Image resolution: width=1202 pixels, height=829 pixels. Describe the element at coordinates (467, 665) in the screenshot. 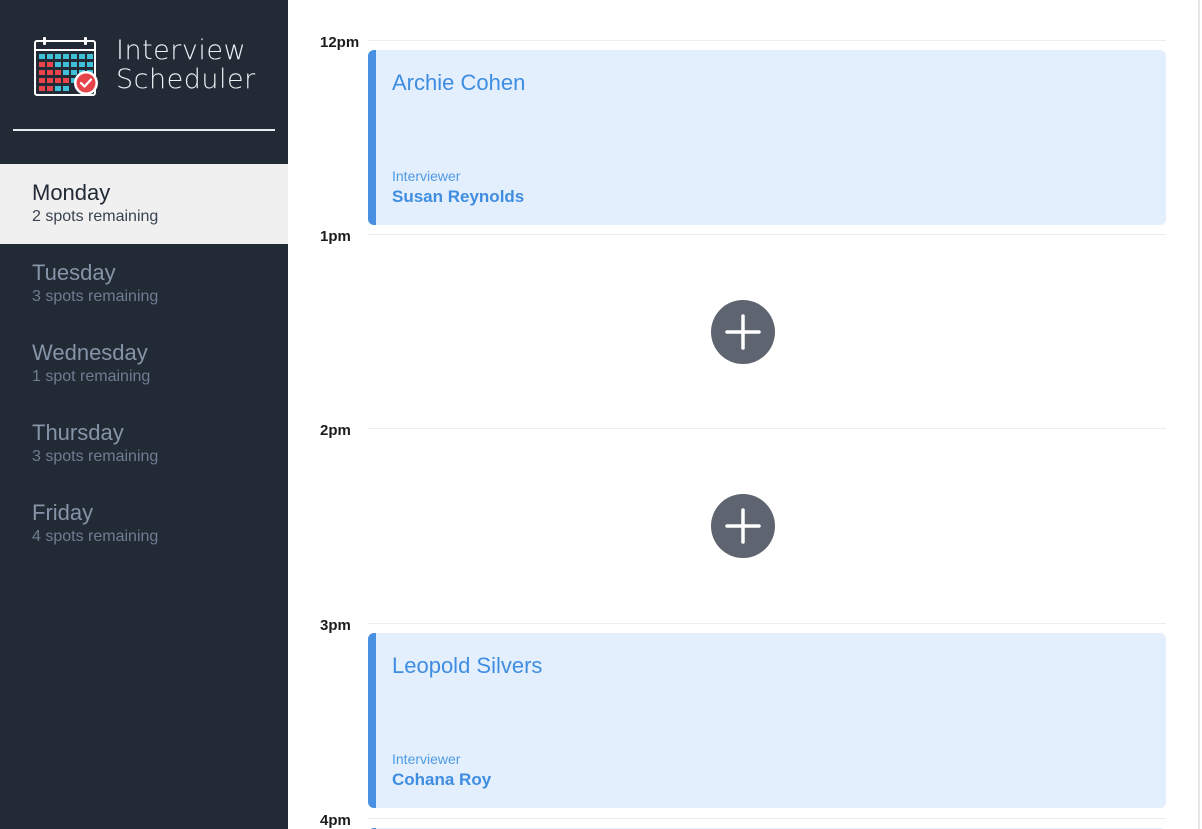

I see `student-name: Leopold Silvers` at that location.